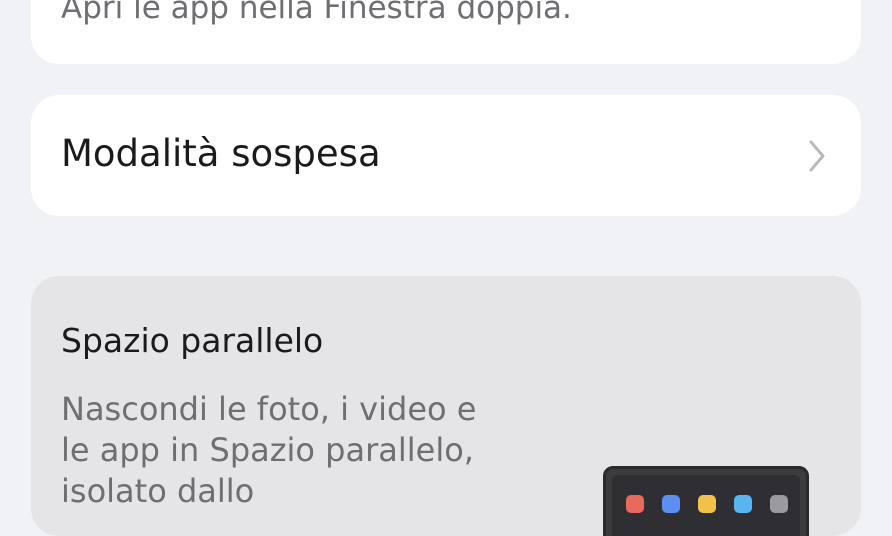  I want to click on suspended-mode-label: Modalità sospesa, so click(221, 153).